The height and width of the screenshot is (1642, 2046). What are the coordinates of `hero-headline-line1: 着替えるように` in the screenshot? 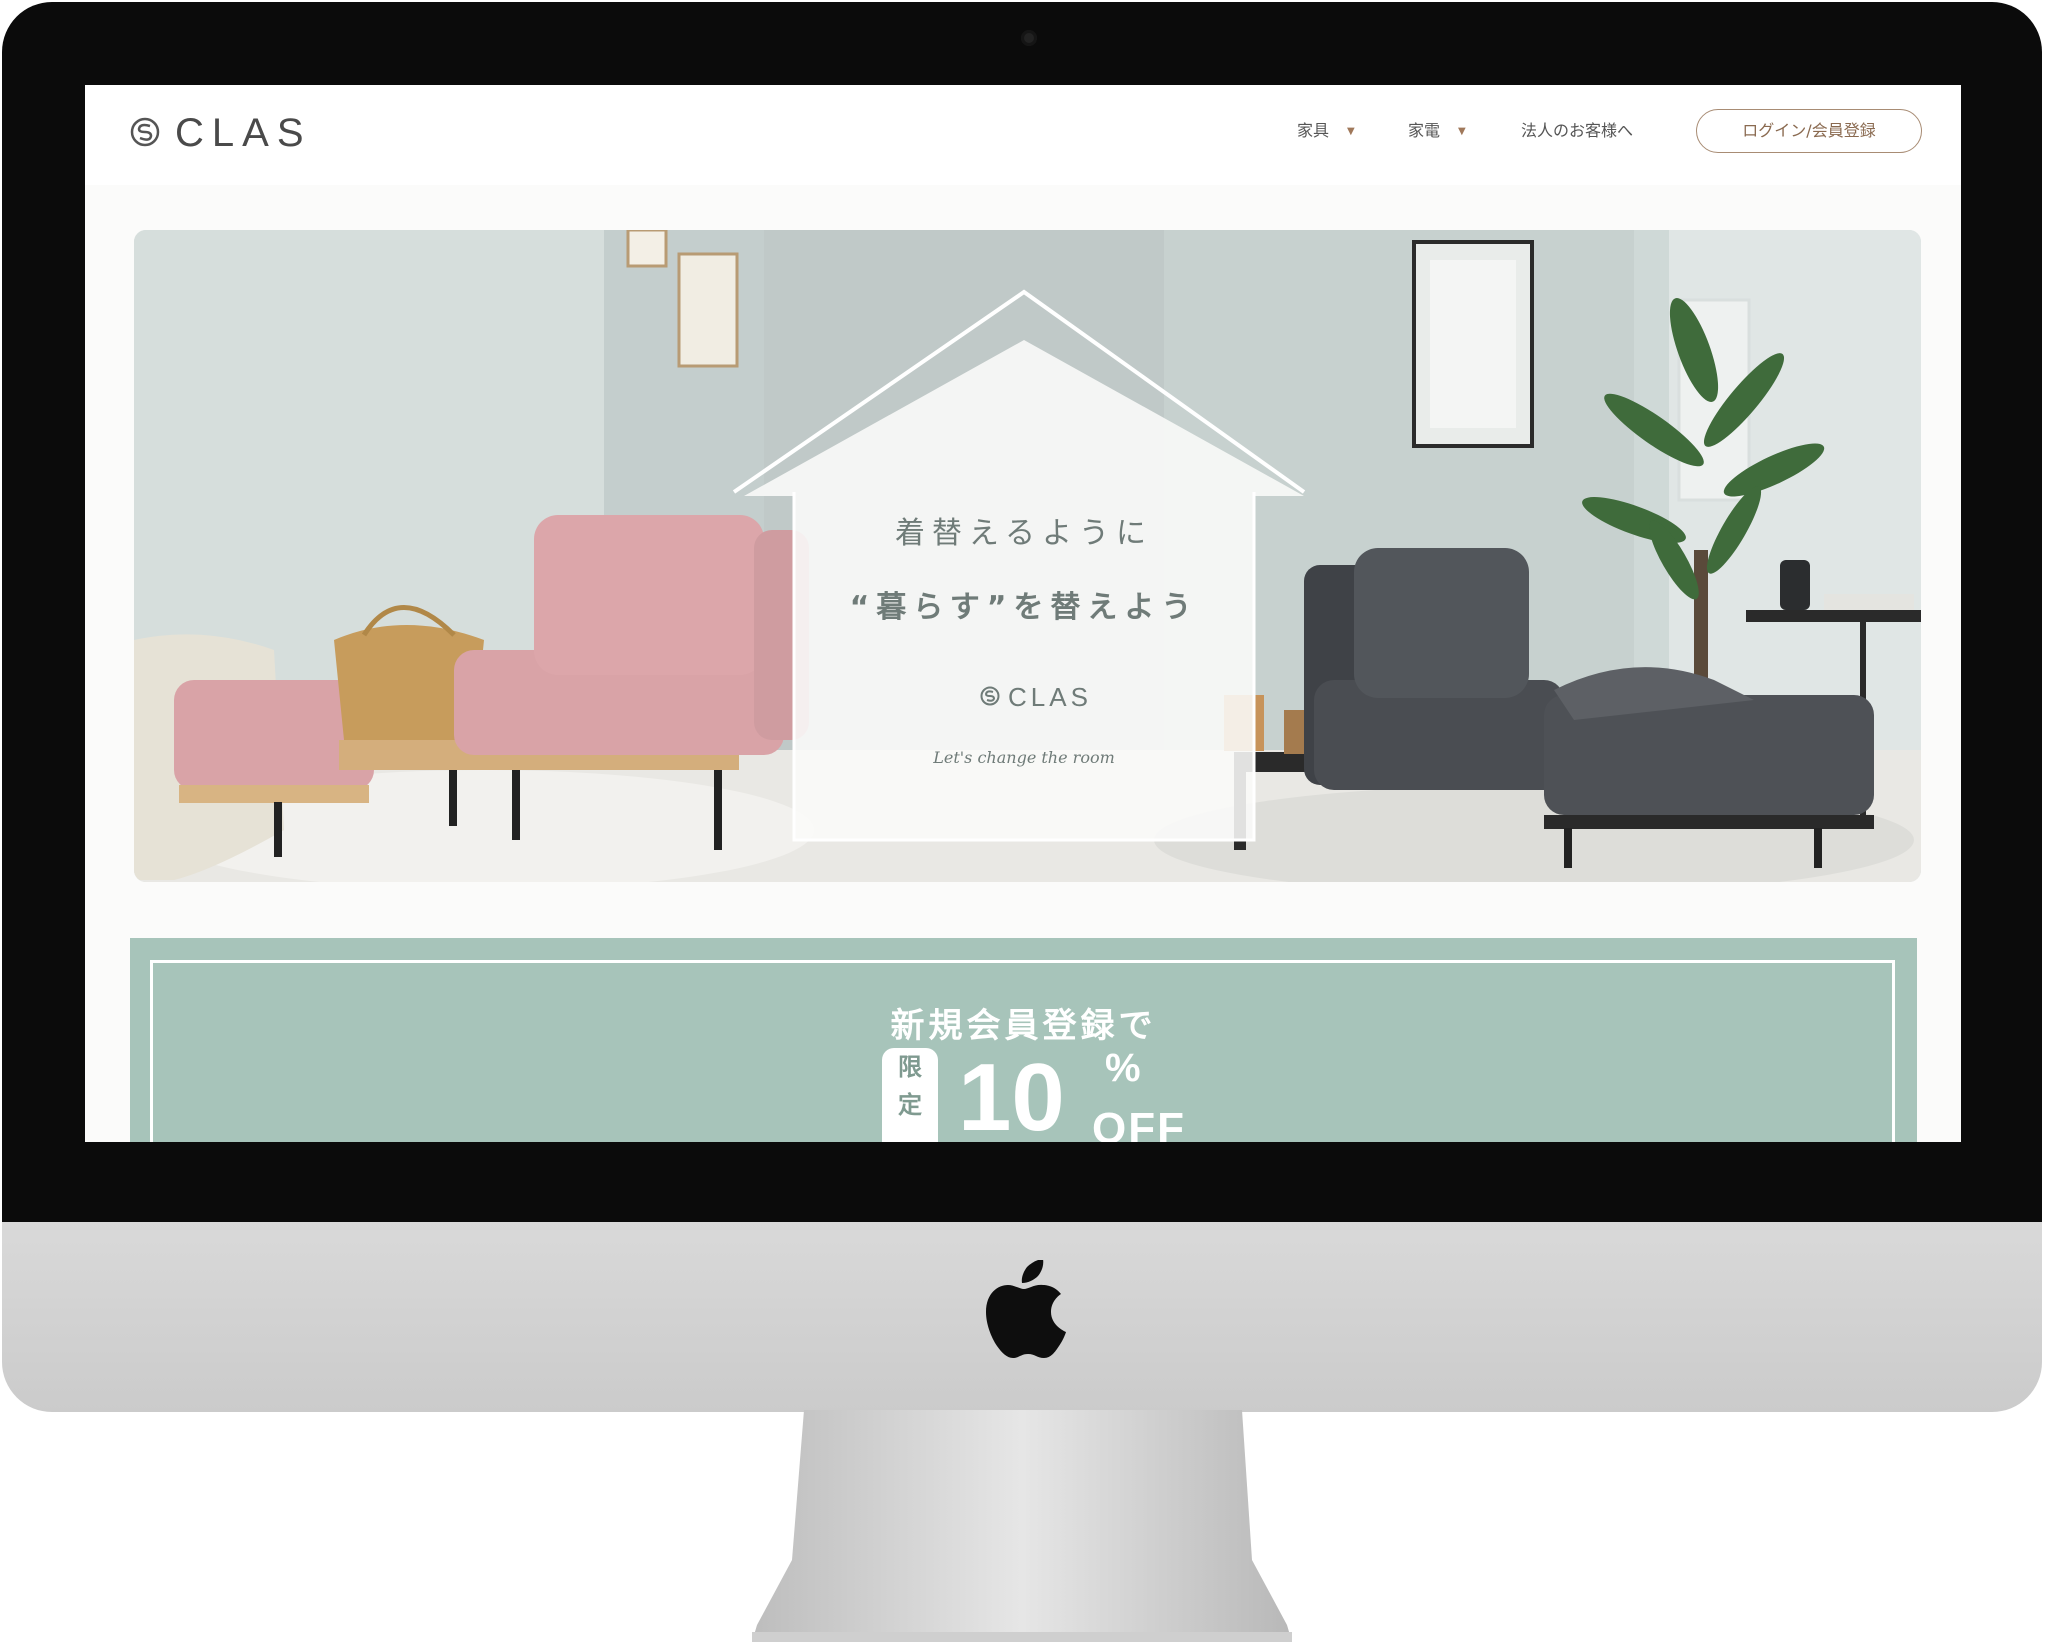 It's located at (1024, 533).